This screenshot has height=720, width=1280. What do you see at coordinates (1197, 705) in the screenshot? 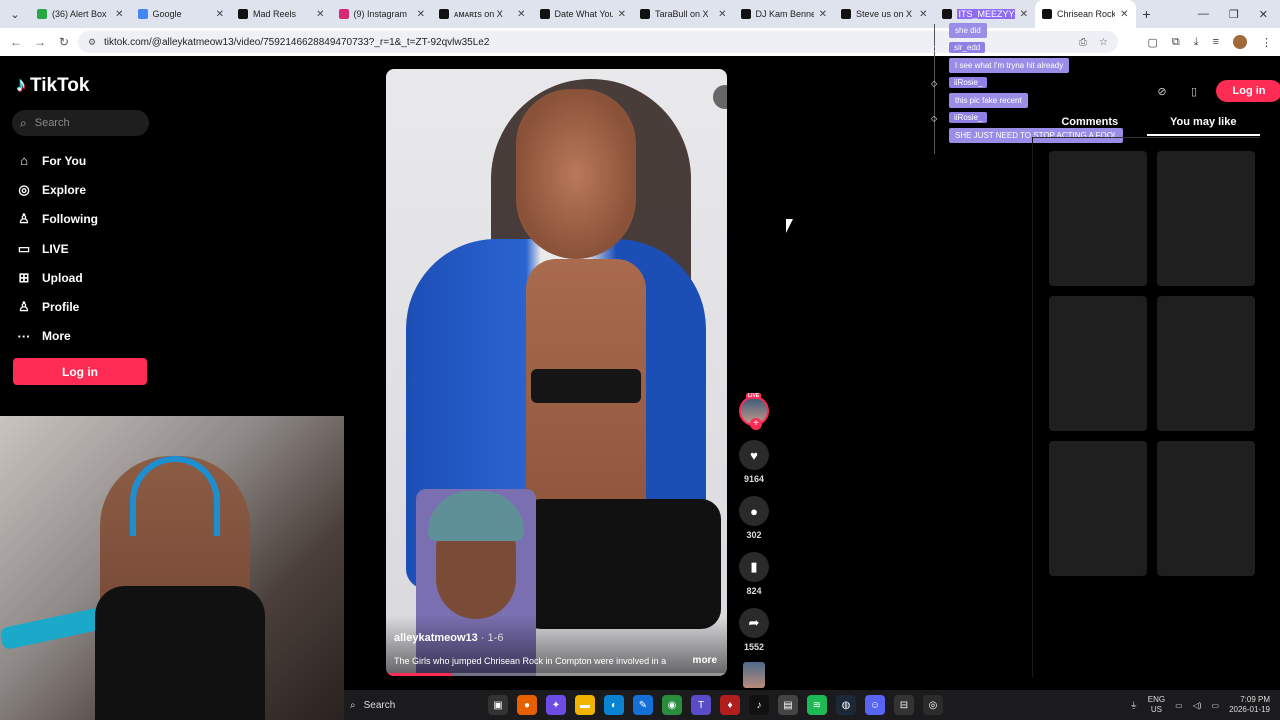
I see `volume-icon: ◁)` at bounding box center [1197, 705].